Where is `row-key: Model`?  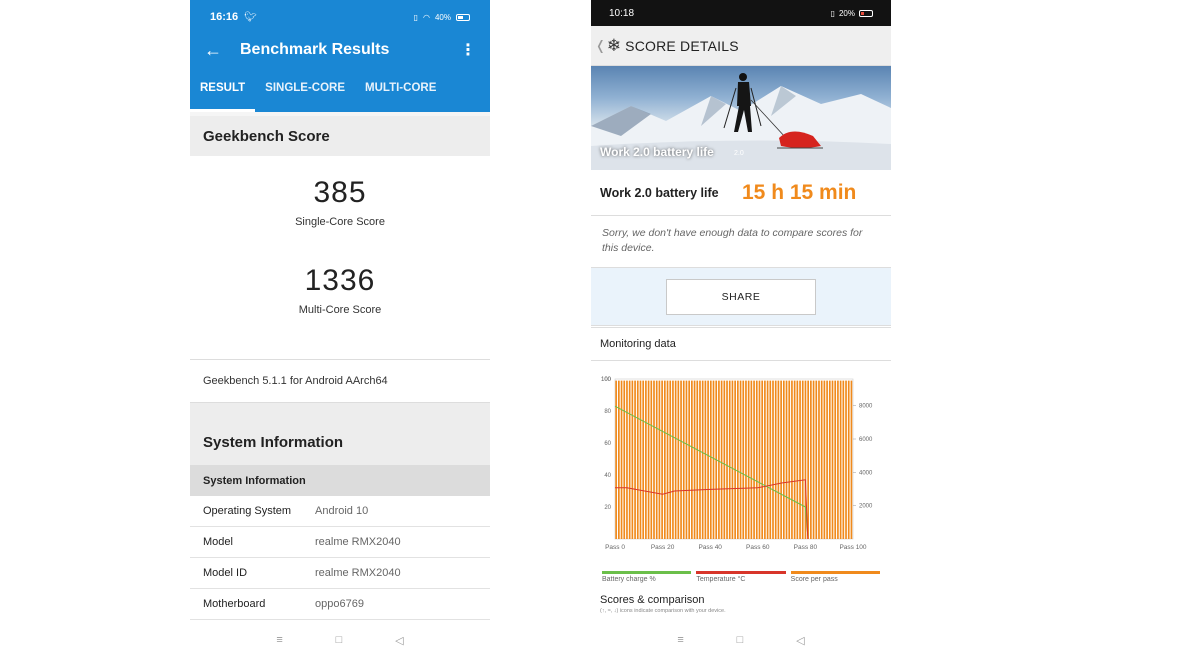 row-key: Model is located at coordinates (218, 542).